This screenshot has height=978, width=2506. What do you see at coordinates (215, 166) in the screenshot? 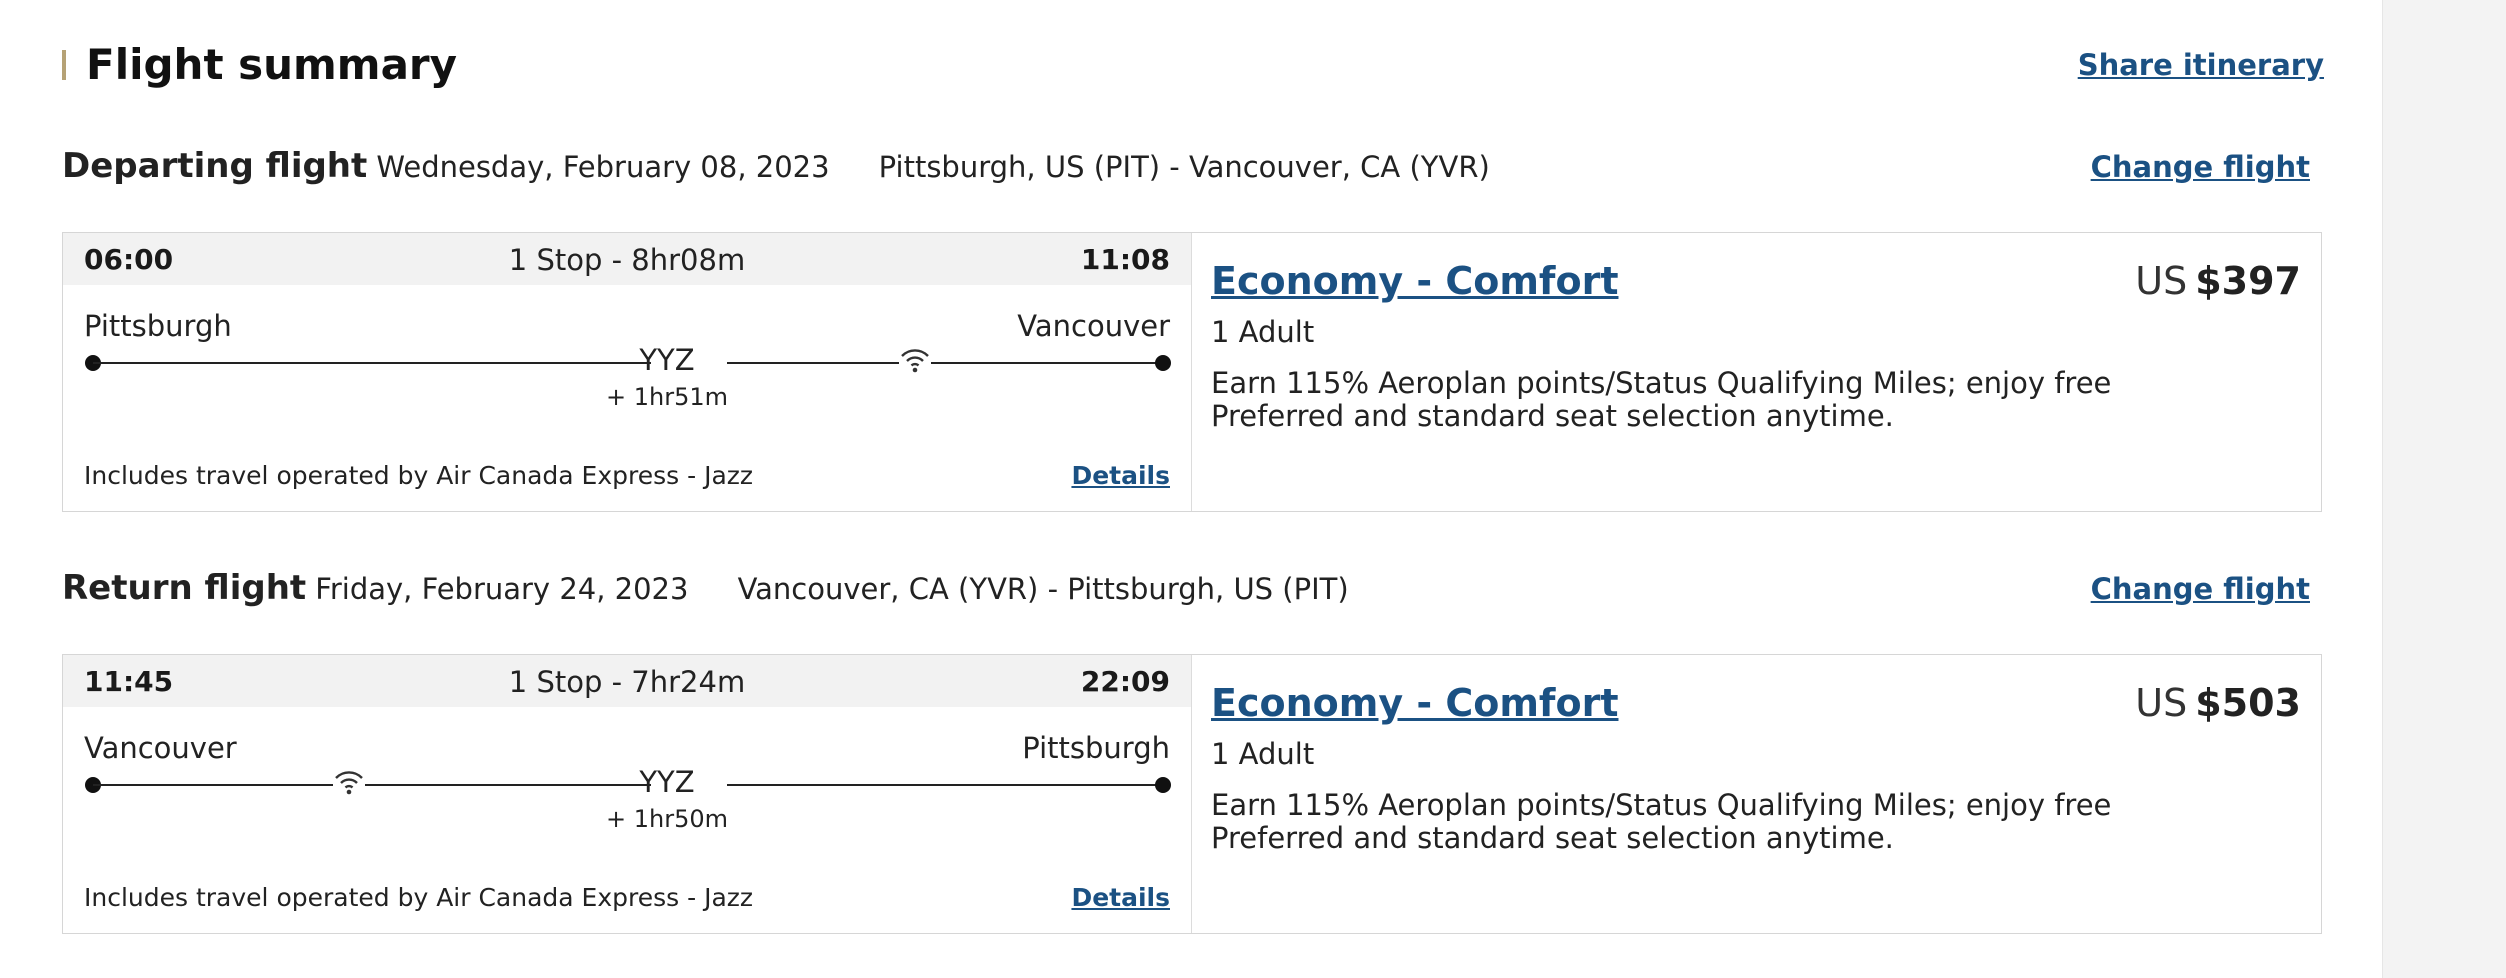
I see `section-title: Departing flight` at bounding box center [215, 166].